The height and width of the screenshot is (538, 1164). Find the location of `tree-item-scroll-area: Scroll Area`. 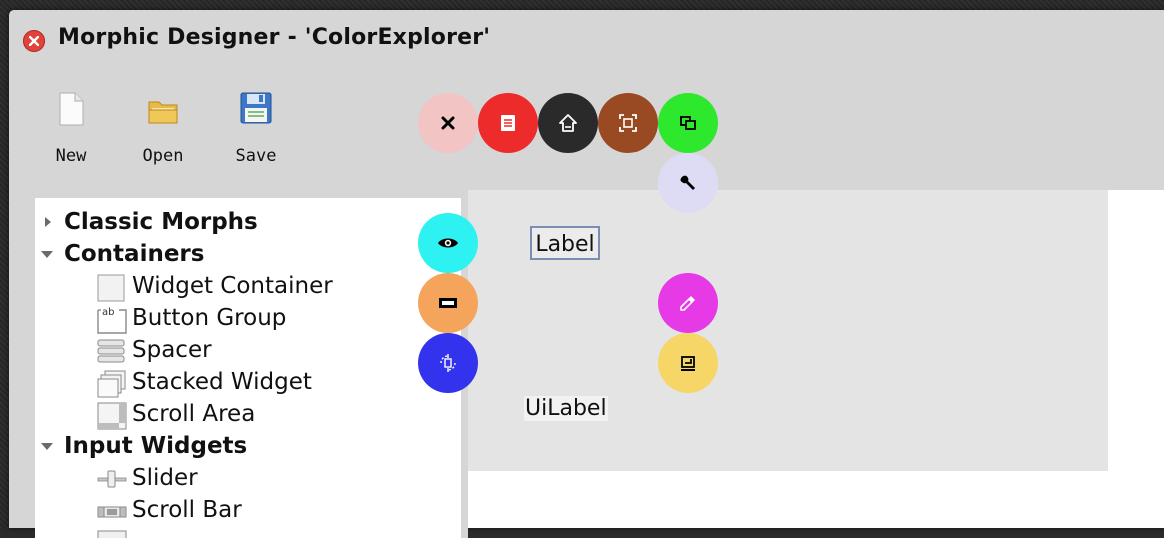

tree-item-scroll-area: Scroll Area is located at coordinates (277, 414).